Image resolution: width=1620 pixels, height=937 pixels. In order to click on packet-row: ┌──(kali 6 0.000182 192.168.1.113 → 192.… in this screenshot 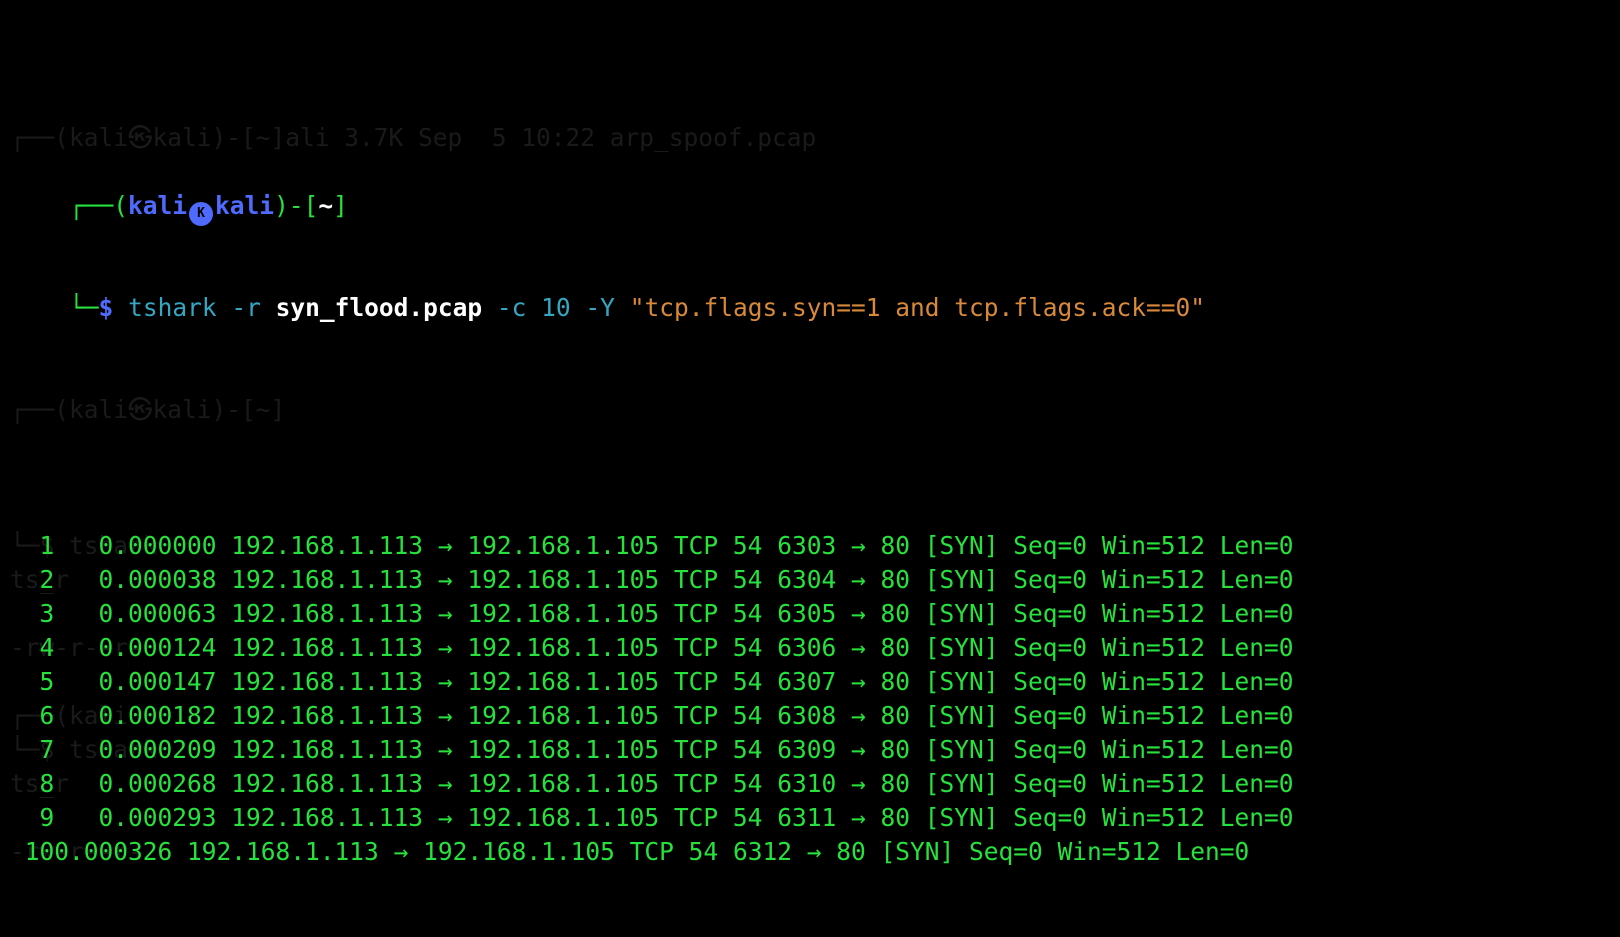, I will do `click(810, 716)`.